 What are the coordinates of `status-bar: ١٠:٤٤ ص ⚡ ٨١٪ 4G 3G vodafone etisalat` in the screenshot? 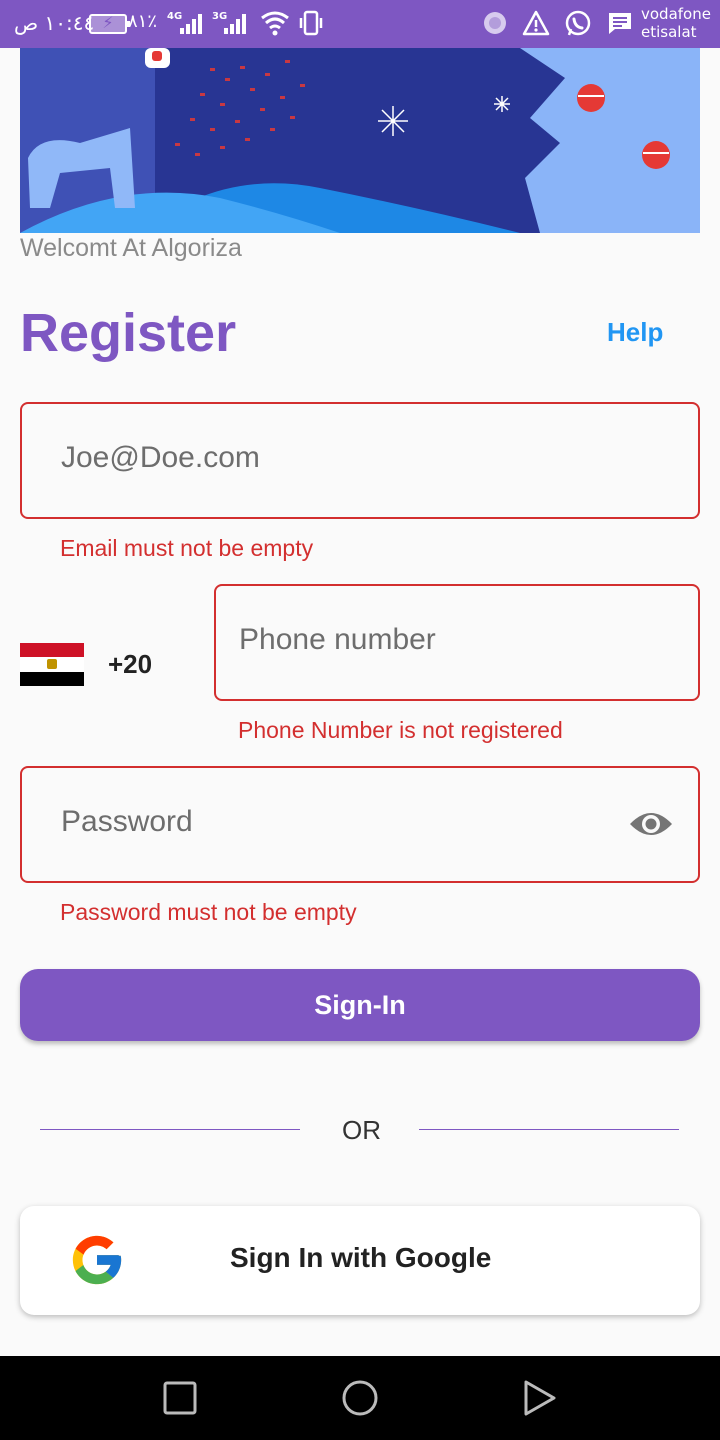 It's located at (360, 24).